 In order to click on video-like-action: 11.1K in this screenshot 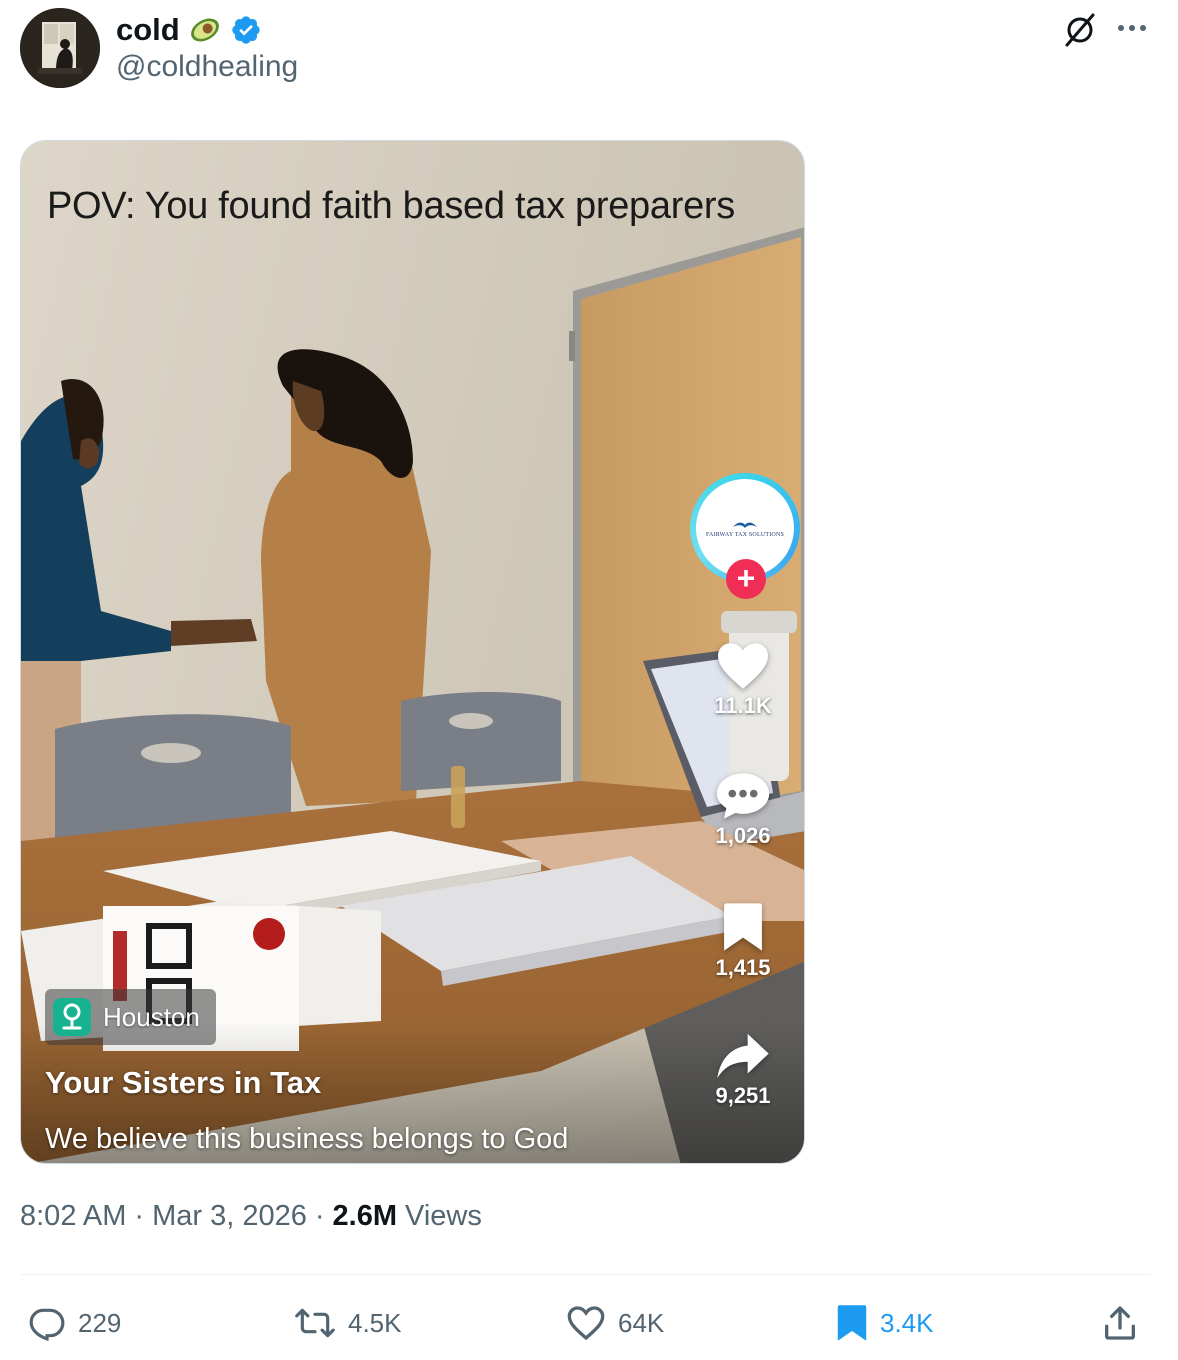, I will do `click(743, 680)`.